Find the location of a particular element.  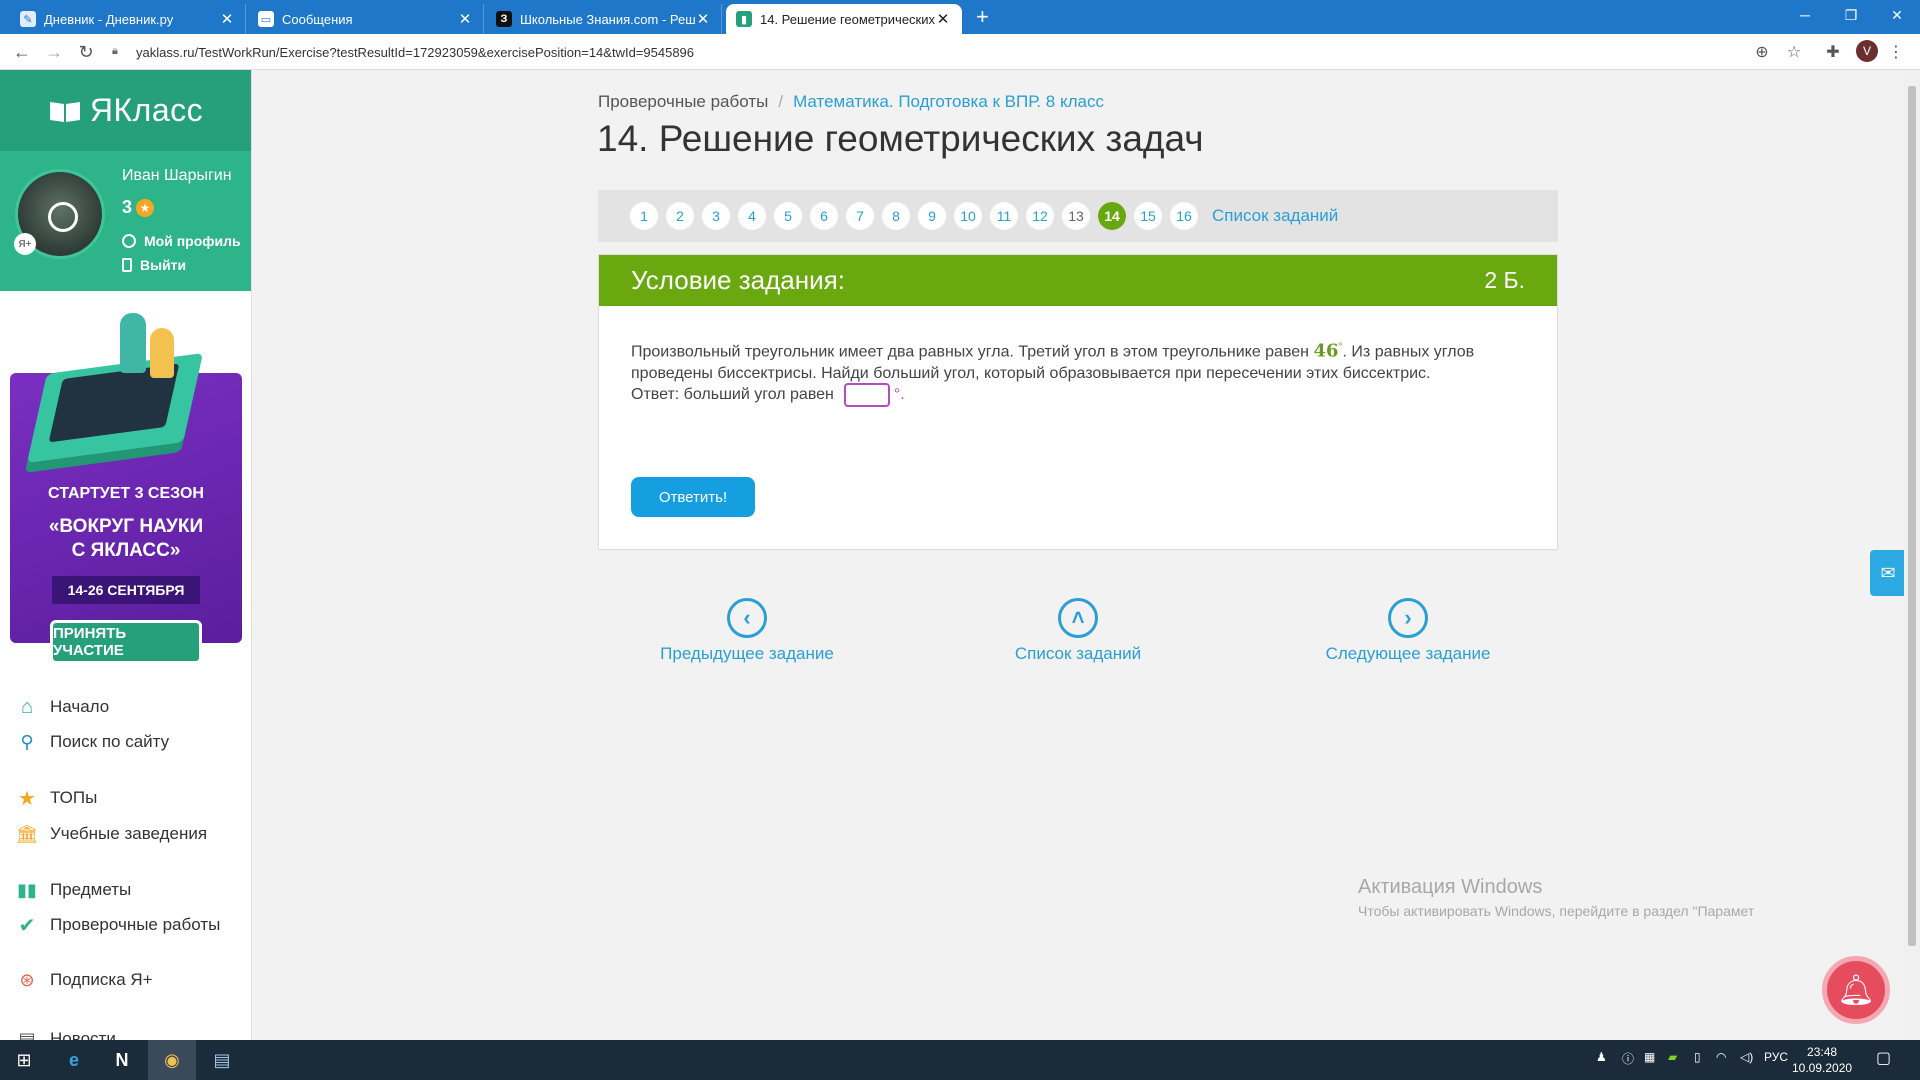

task-header: Условие задания: 2 Б. is located at coordinates (1078, 280).